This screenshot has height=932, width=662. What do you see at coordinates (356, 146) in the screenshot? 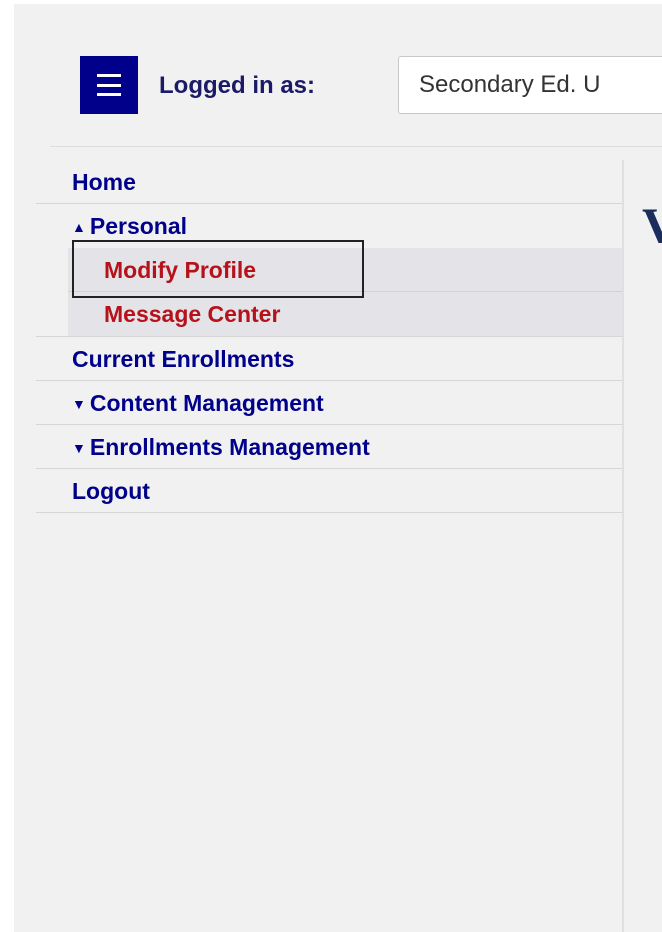
I see `header-divider` at bounding box center [356, 146].